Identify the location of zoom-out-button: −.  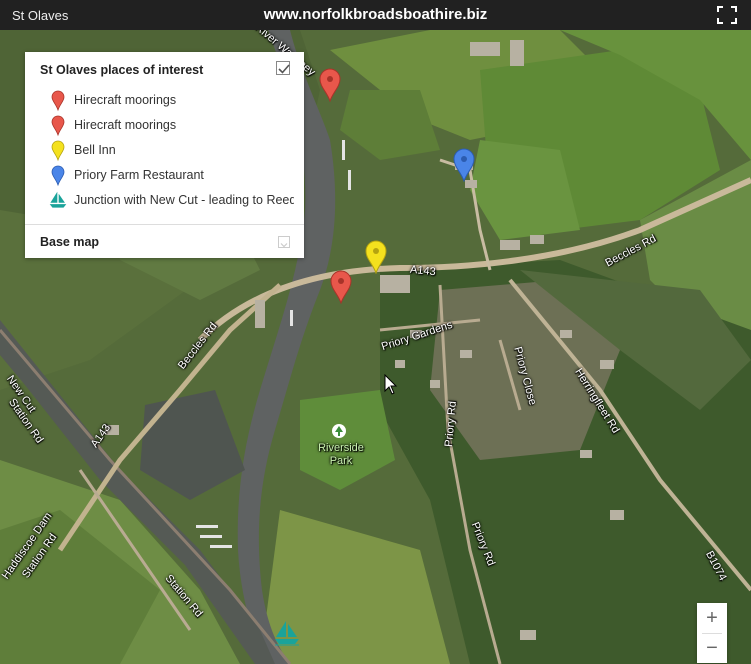
(712, 648).